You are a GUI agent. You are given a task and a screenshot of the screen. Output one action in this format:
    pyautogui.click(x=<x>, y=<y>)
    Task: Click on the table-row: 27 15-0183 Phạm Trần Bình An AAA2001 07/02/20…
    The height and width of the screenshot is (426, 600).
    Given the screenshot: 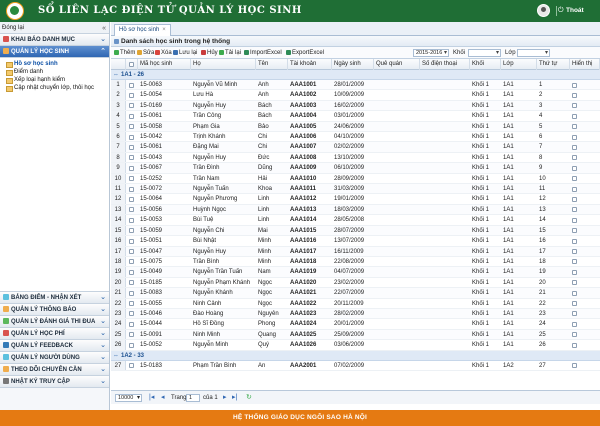 What is the action you would take?
    pyautogui.click(x=355, y=365)
    